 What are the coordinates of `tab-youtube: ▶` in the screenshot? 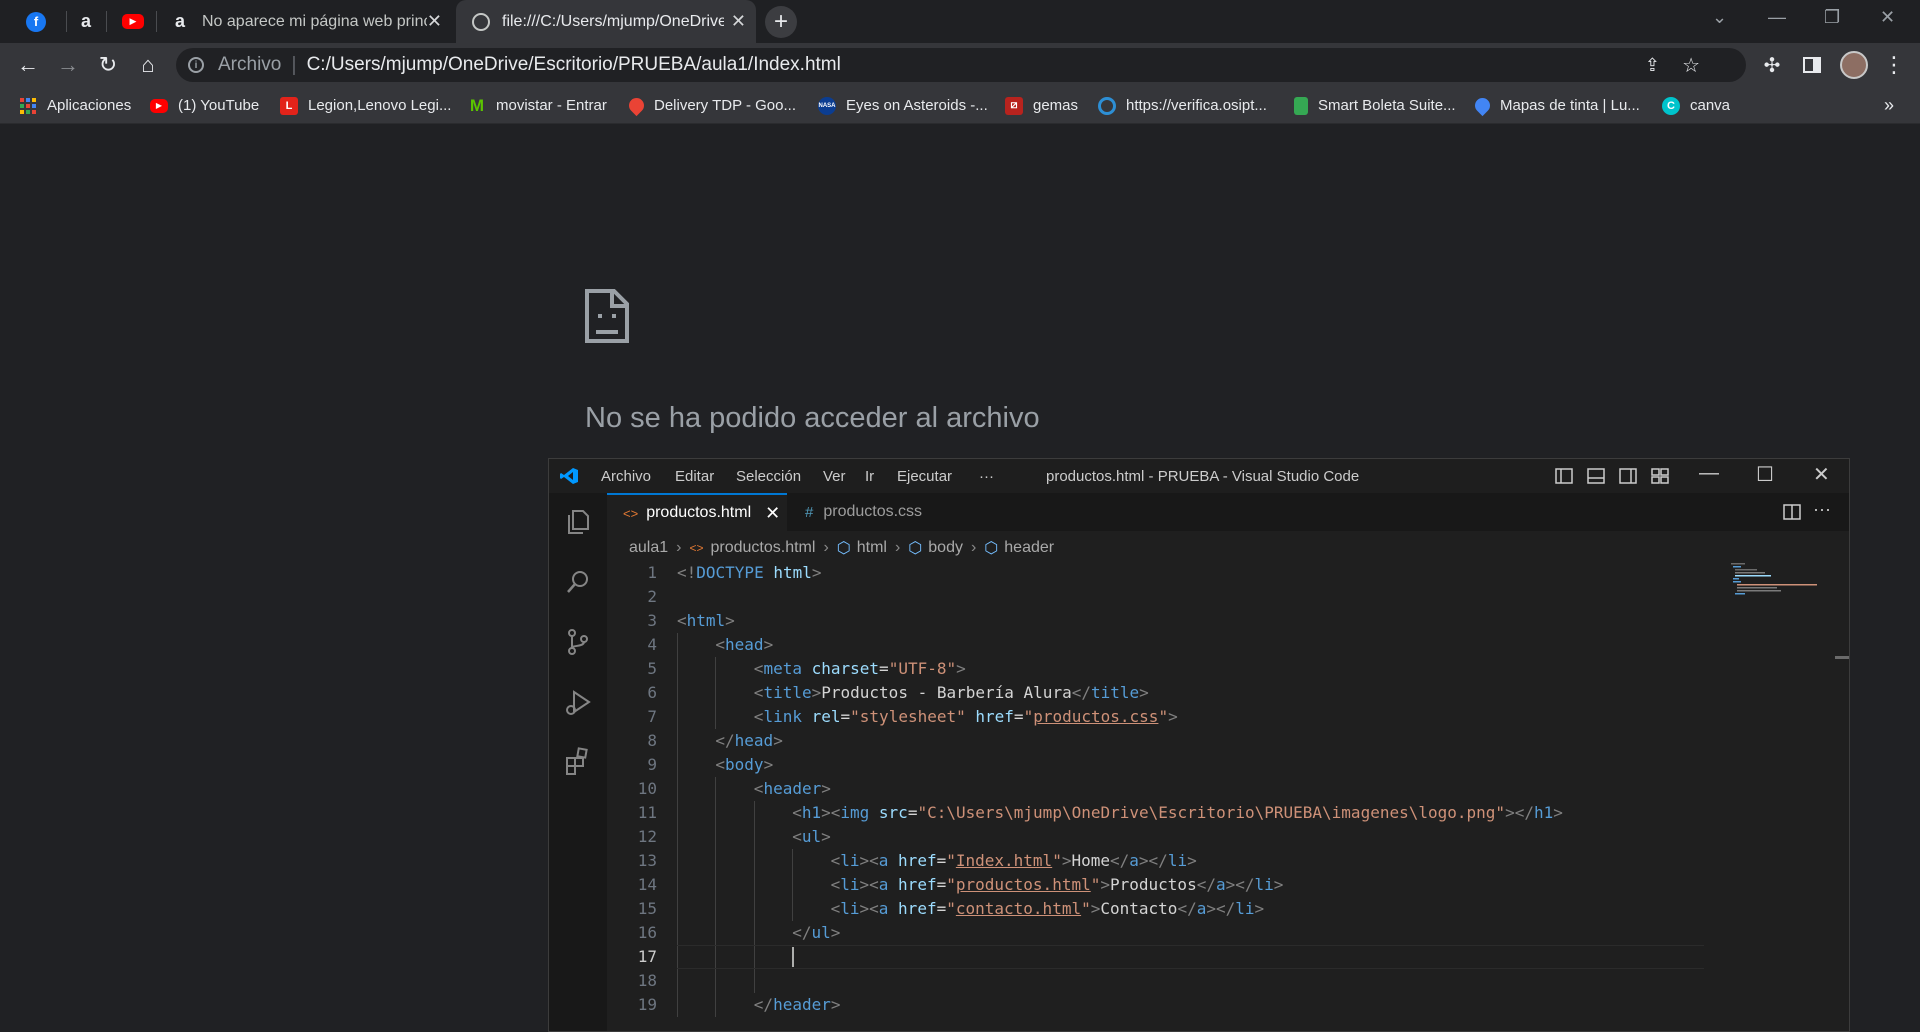 It's located at (131, 21).